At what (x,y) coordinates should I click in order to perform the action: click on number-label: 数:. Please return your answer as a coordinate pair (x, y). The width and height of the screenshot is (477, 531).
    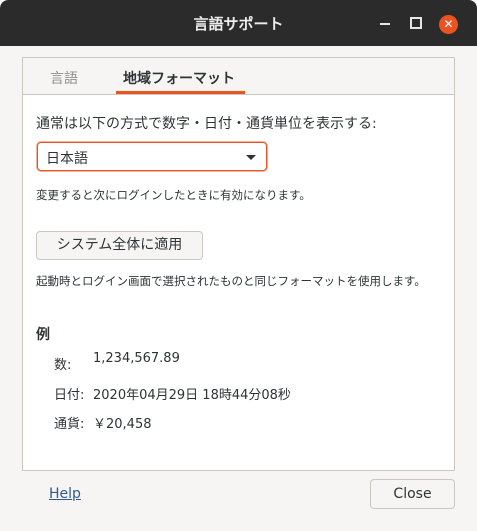
    Looking at the image, I should click on (63, 365).